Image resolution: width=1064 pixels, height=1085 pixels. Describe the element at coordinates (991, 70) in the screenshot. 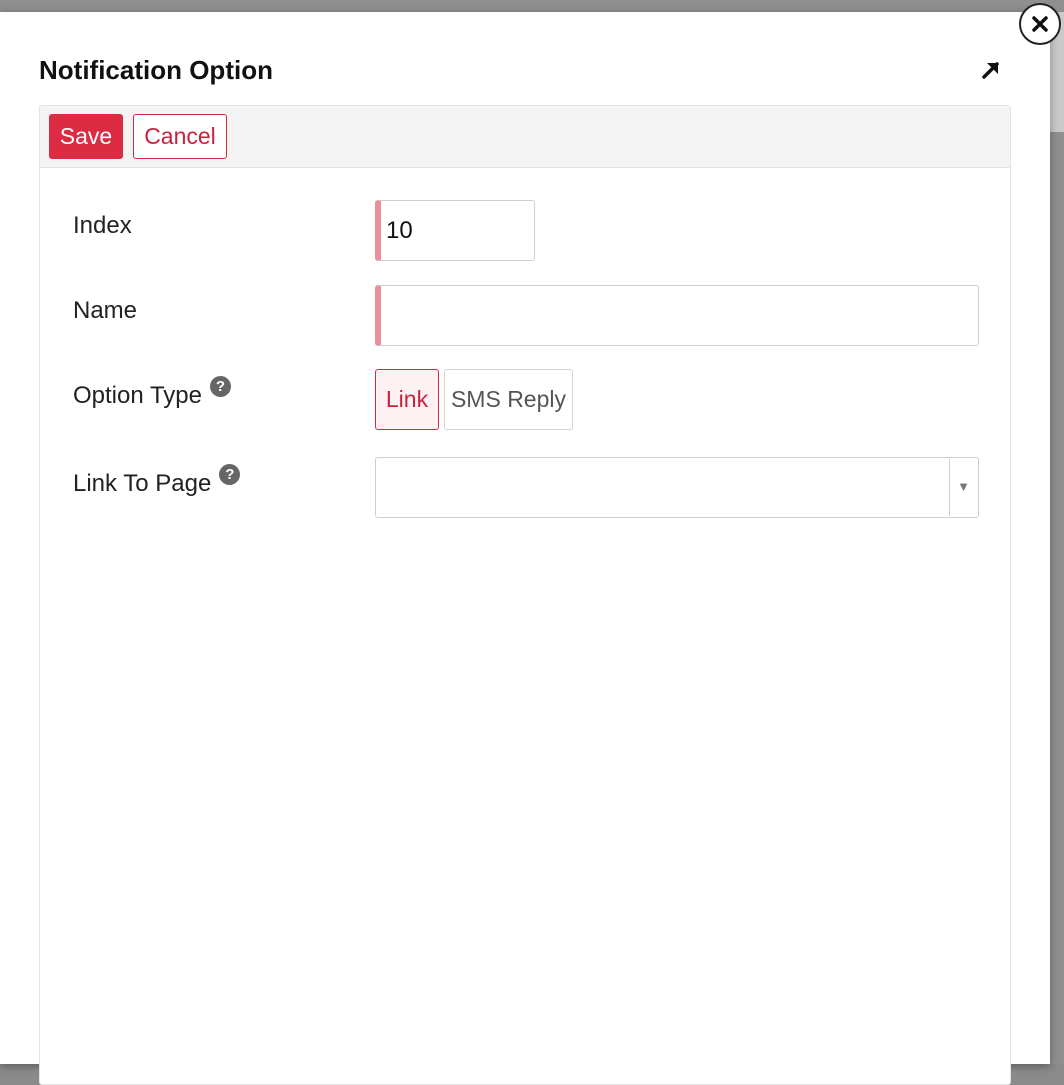

I see `arrow-up-right-icon` at that location.